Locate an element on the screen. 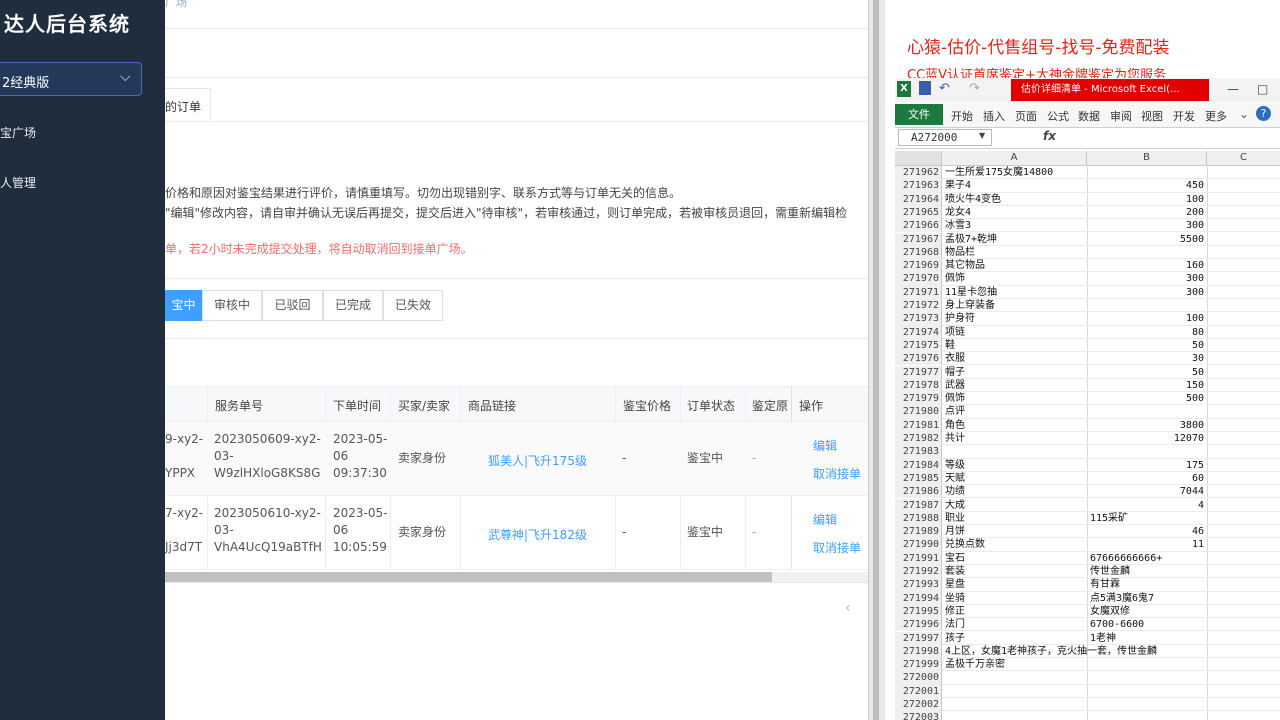 This screenshot has width=1280, height=720. name-box: A272000 is located at coordinates (945, 137).